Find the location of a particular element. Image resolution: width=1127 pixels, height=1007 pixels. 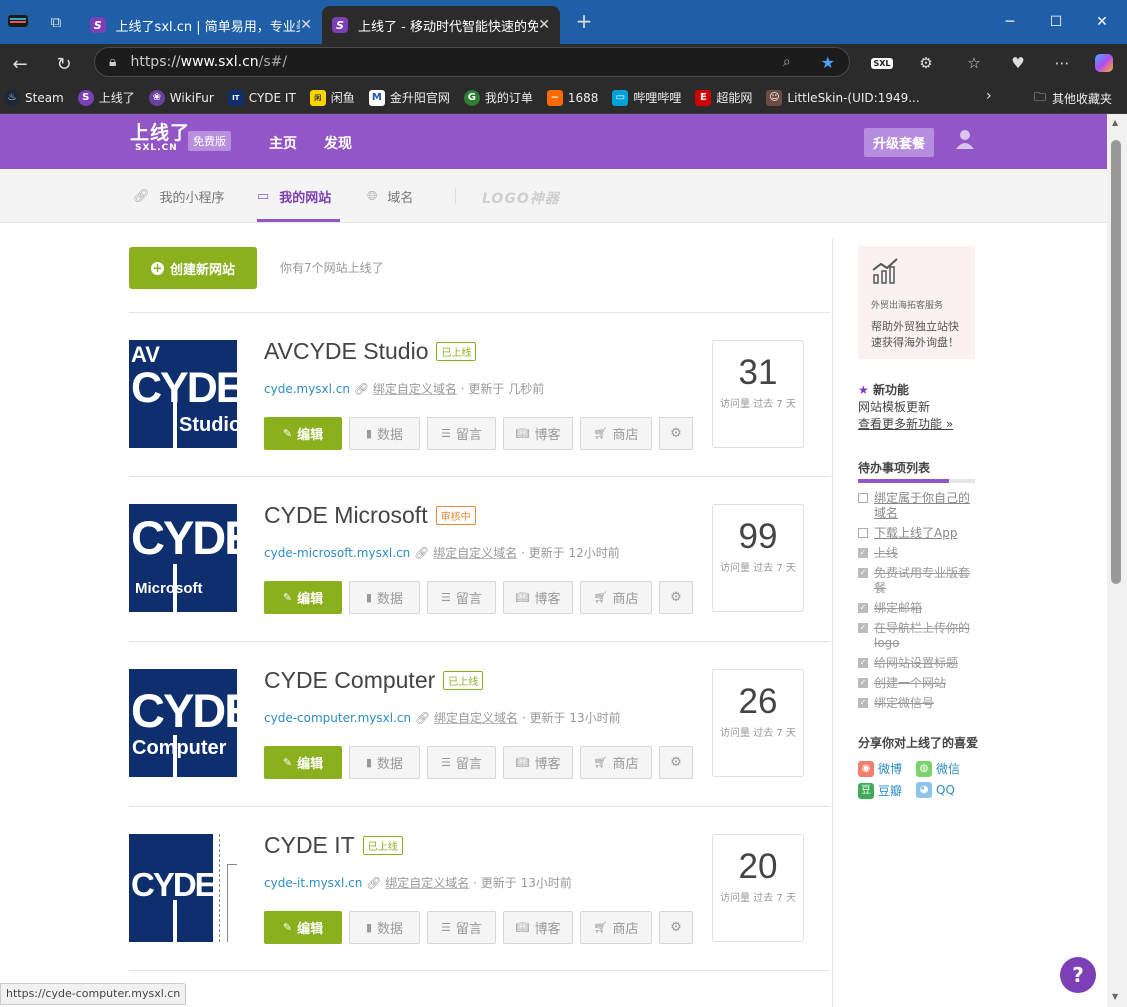

sxl-logo: 上线了 SXL.CN is located at coordinates (160, 138).